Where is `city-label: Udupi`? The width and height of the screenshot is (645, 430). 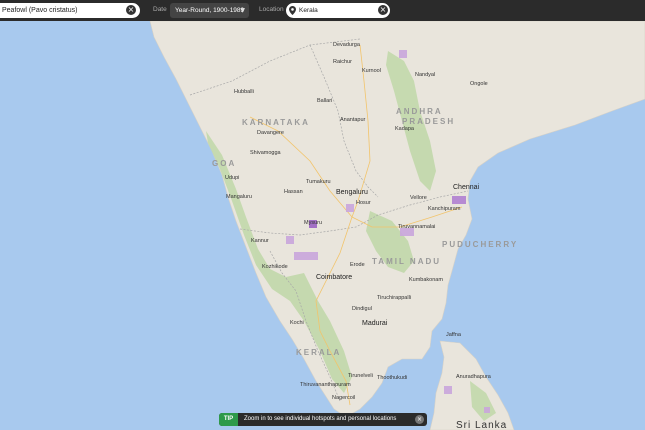 city-label: Udupi is located at coordinates (232, 178).